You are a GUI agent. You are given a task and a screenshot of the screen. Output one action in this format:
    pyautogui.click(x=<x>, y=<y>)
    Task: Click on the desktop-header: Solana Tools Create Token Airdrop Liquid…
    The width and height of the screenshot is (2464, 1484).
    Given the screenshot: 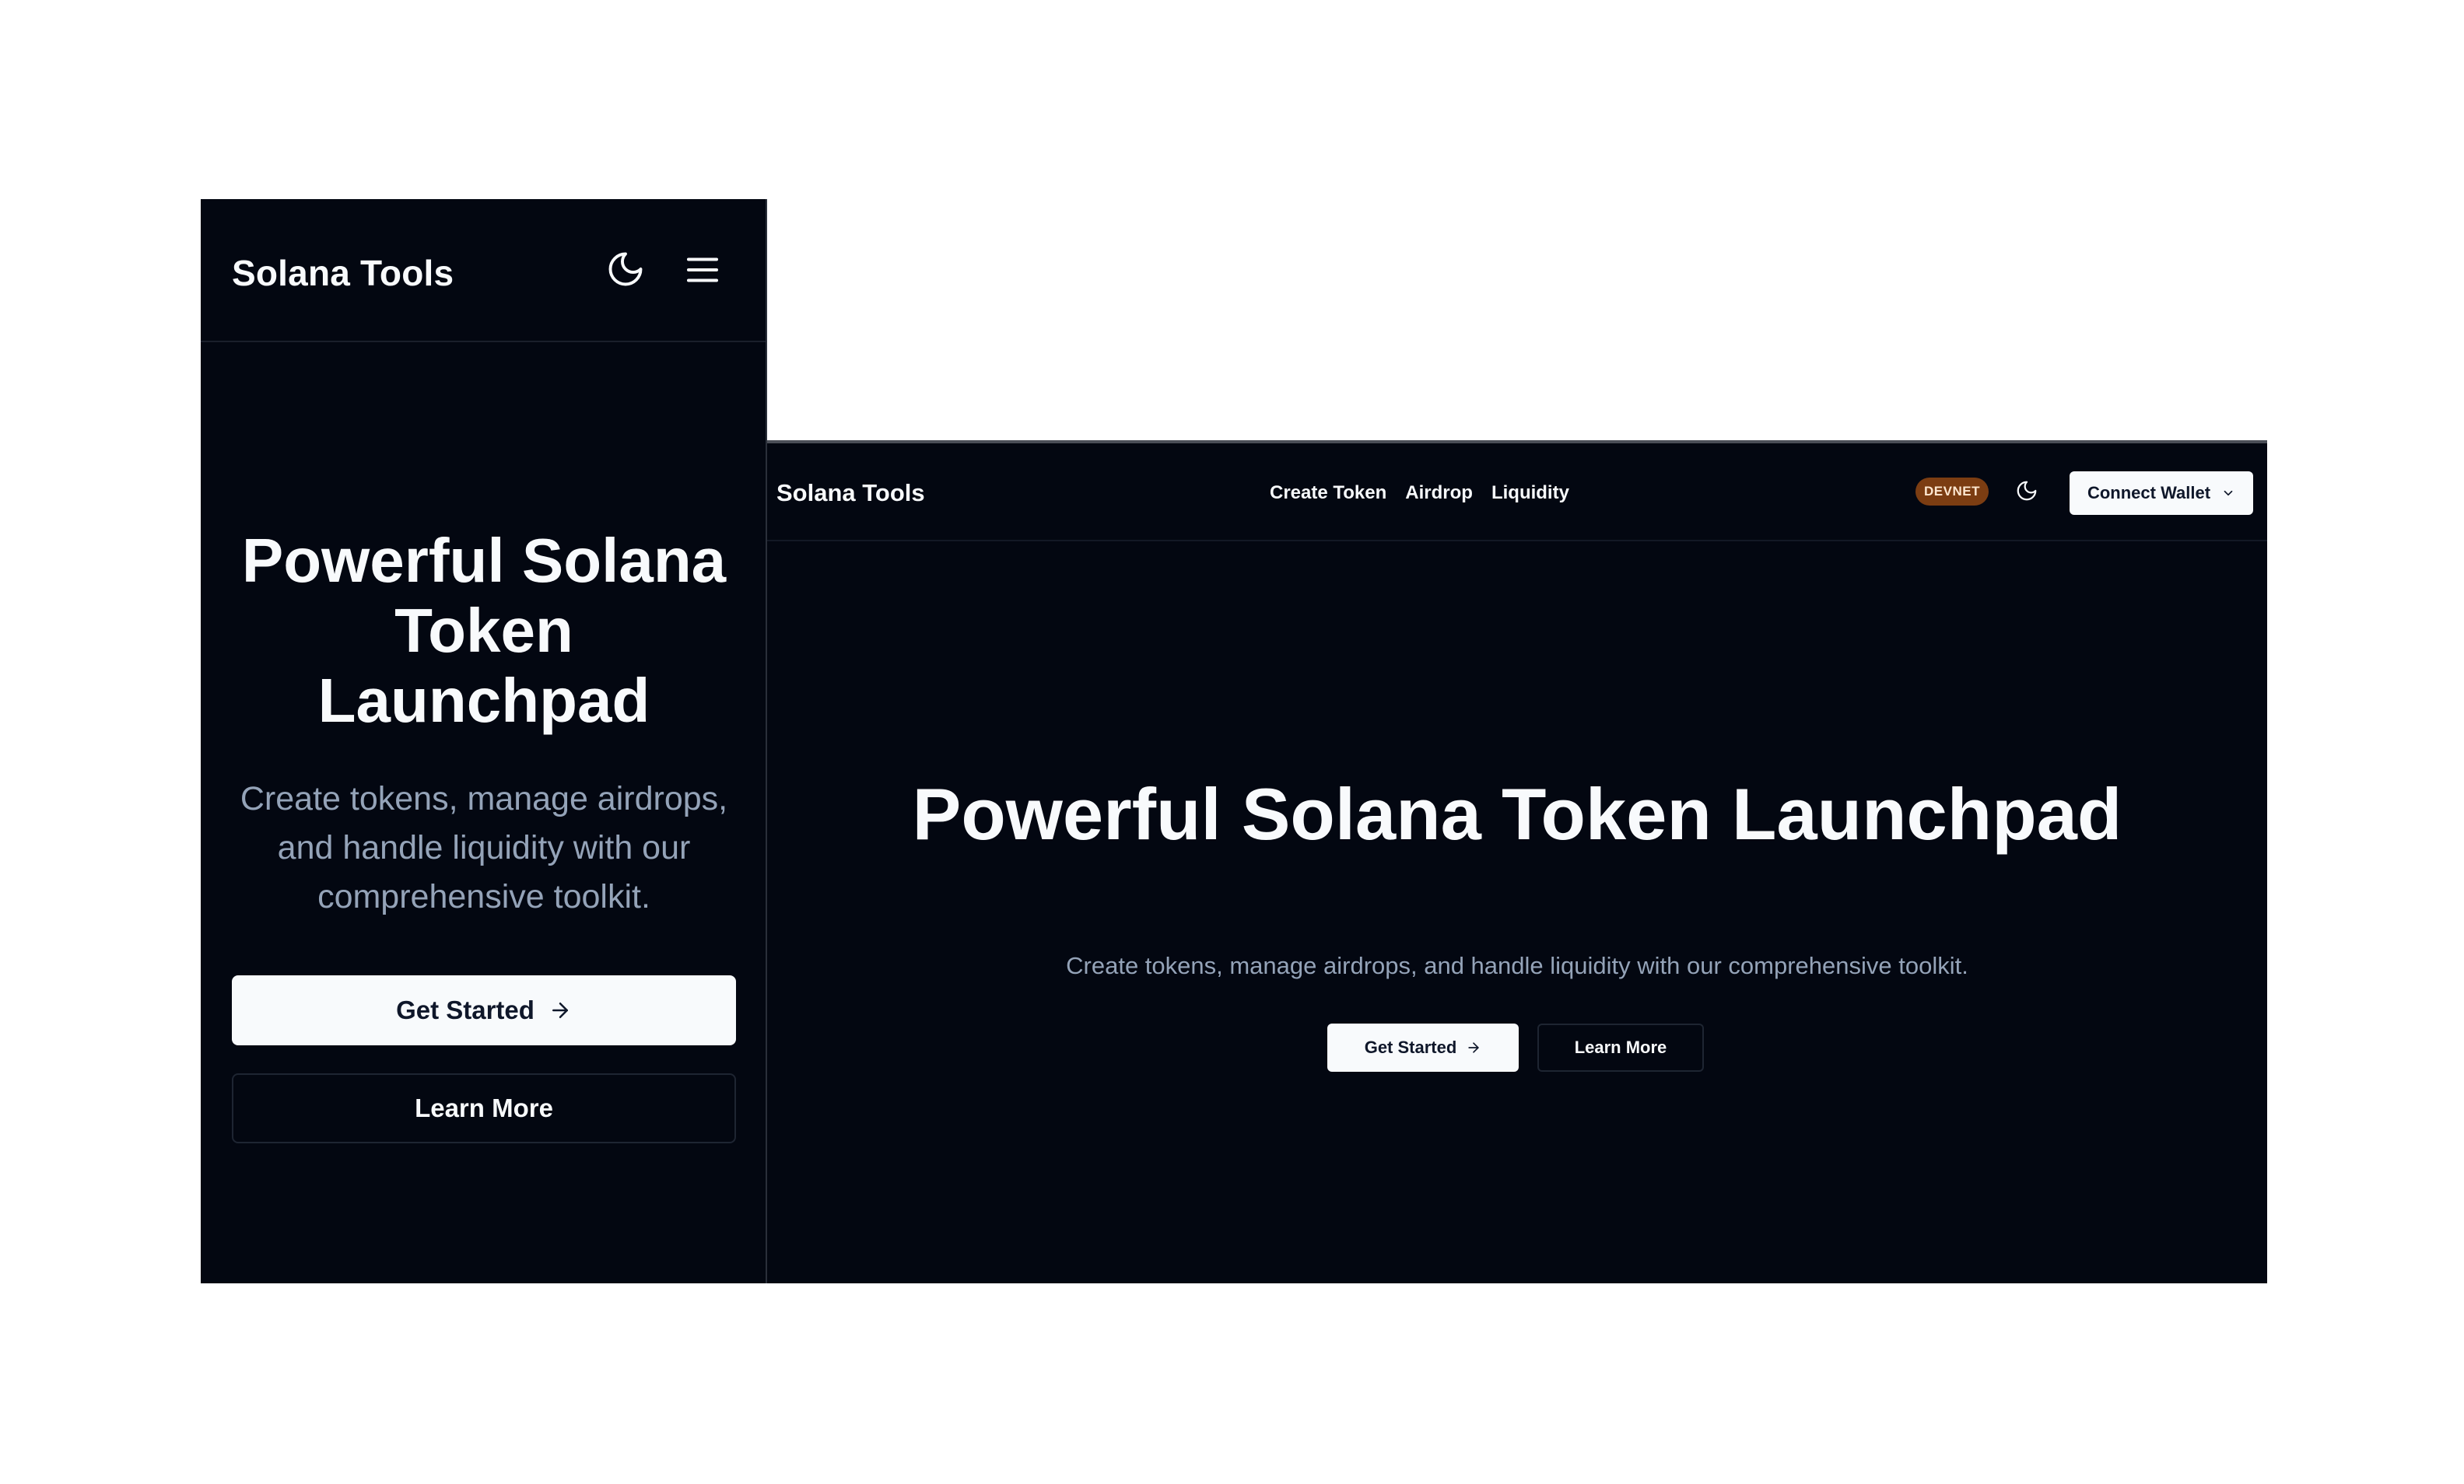 What is the action you would take?
    pyautogui.click(x=1517, y=492)
    